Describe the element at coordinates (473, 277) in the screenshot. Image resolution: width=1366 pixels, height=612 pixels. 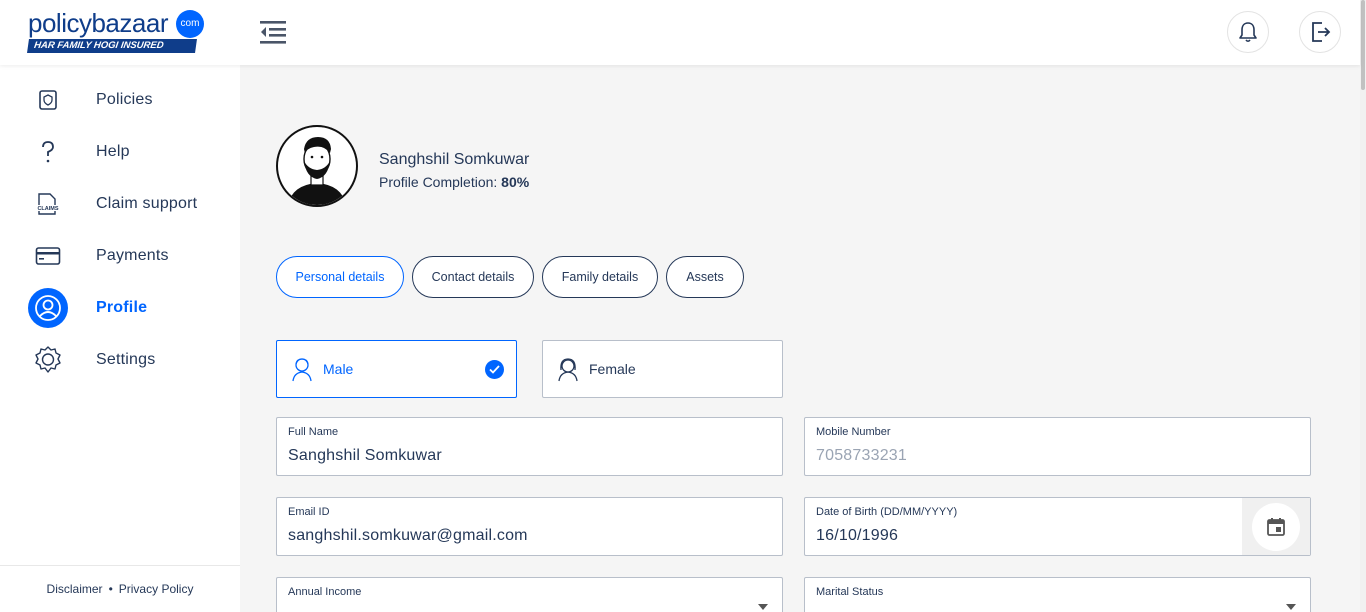
I see `tab-contact-details: Contact details` at that location.